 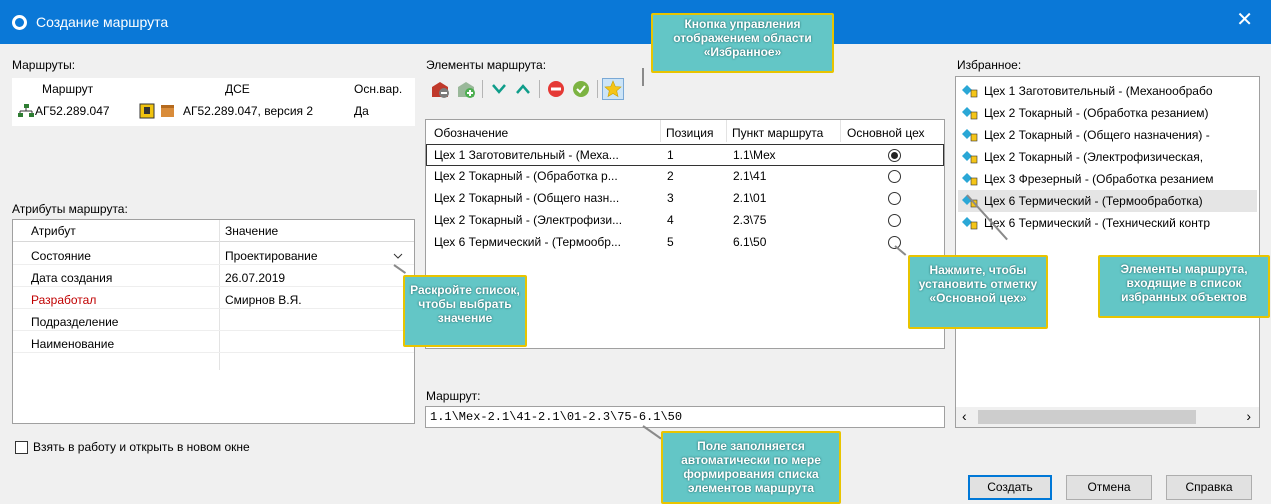 I want to click on move-up-button, so click(x=523, y=89).